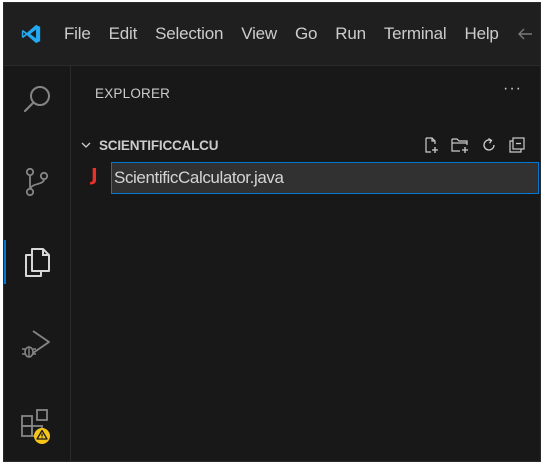 The width and height of the screenshot is (544, 466). I want to click on new-folder-icon, so click(460, 145).